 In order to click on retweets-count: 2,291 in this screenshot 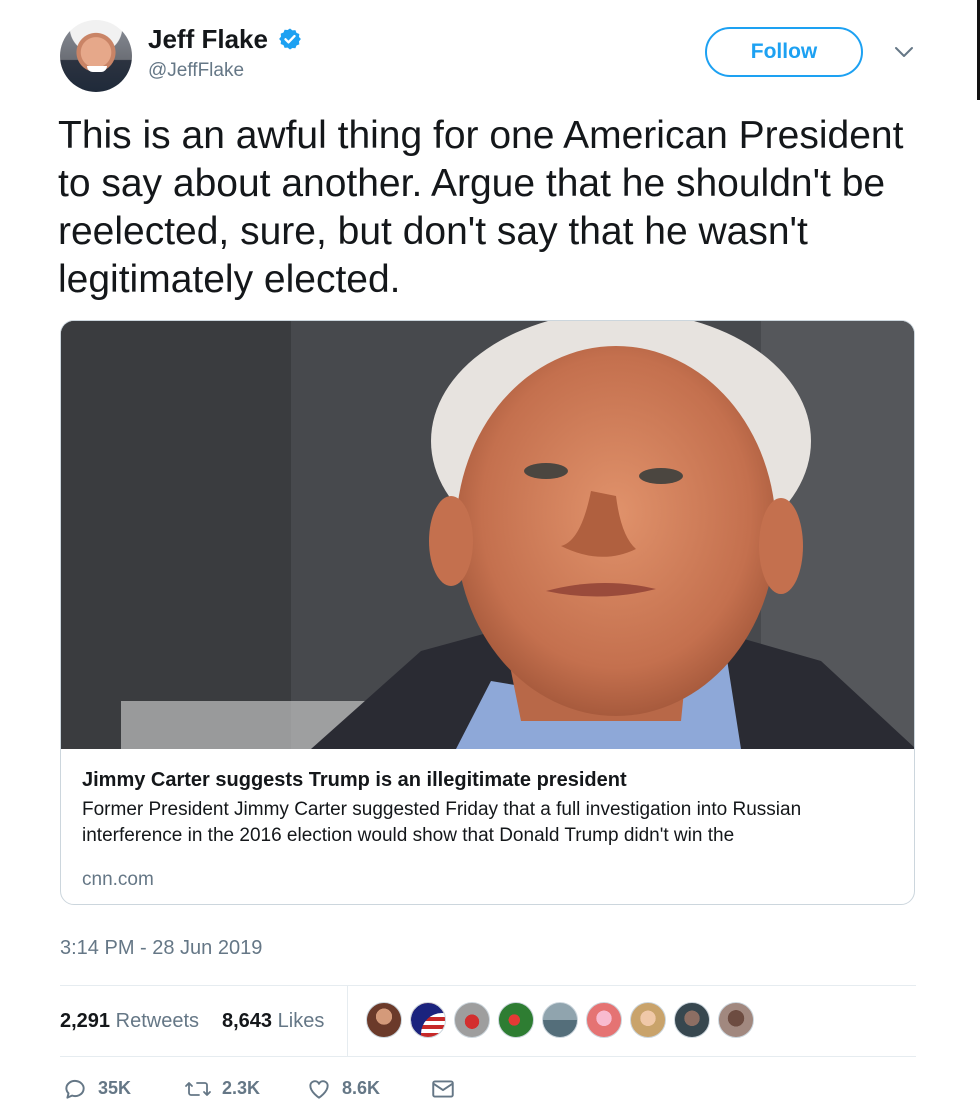, I will do `click(85, 1021)`.